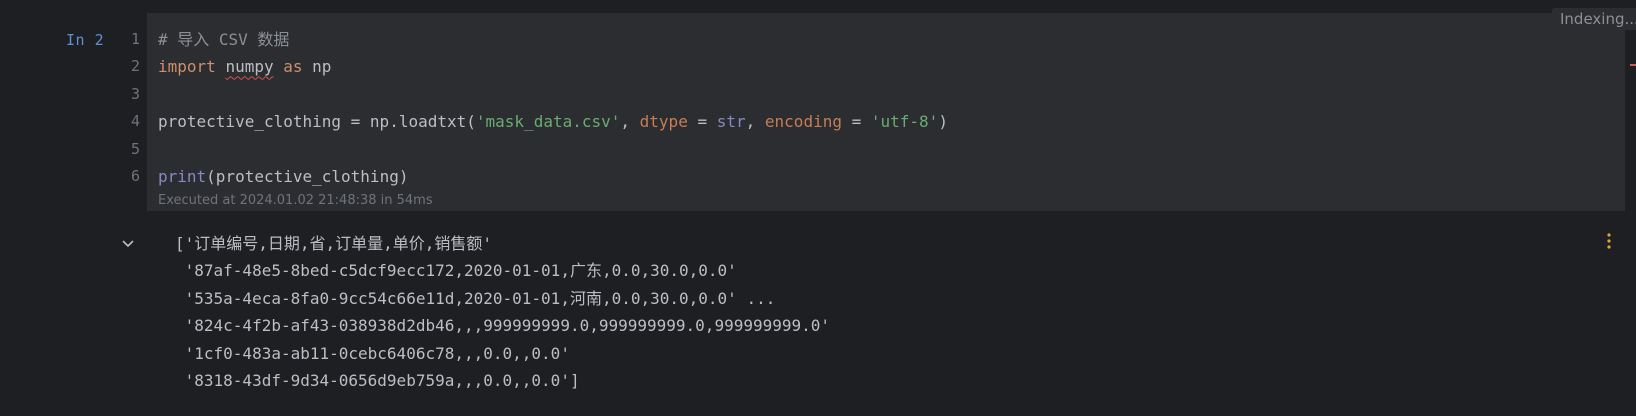 Image resolution: width=1636 pixels, height=416 pixels. What do you see at coordinates (878, 176) in the screenshot?
I see `code-line-6: print(protective_clothing)` at bounding box center [878, 176].